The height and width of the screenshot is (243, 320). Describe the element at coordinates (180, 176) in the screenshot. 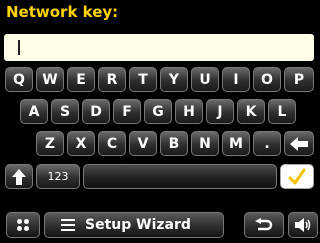

I see `space-key` at that location.